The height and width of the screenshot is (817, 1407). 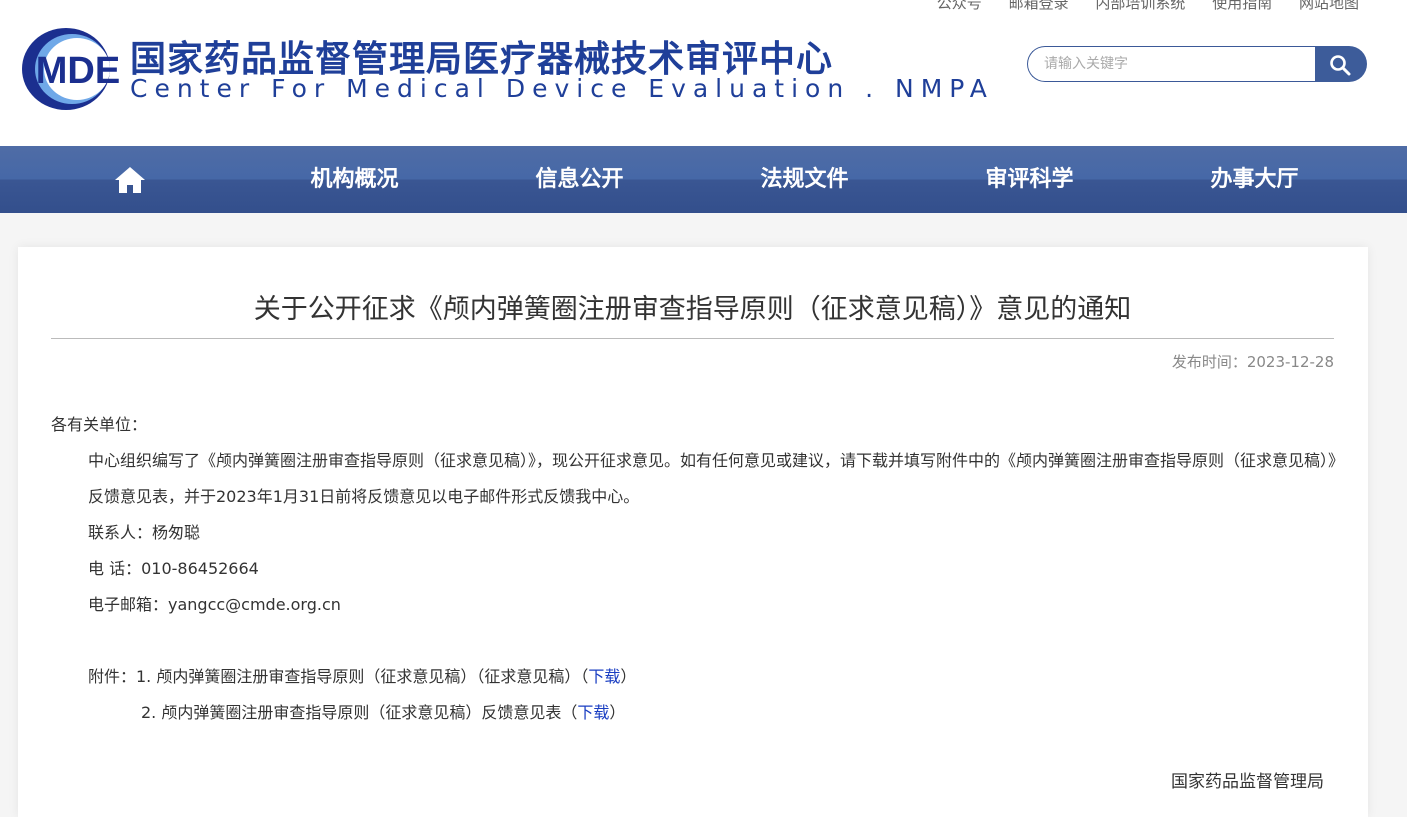 What do you see at coordinates (1171, 64) in the screenshot?
I see `search-input` at bounding box center [1171, 64].